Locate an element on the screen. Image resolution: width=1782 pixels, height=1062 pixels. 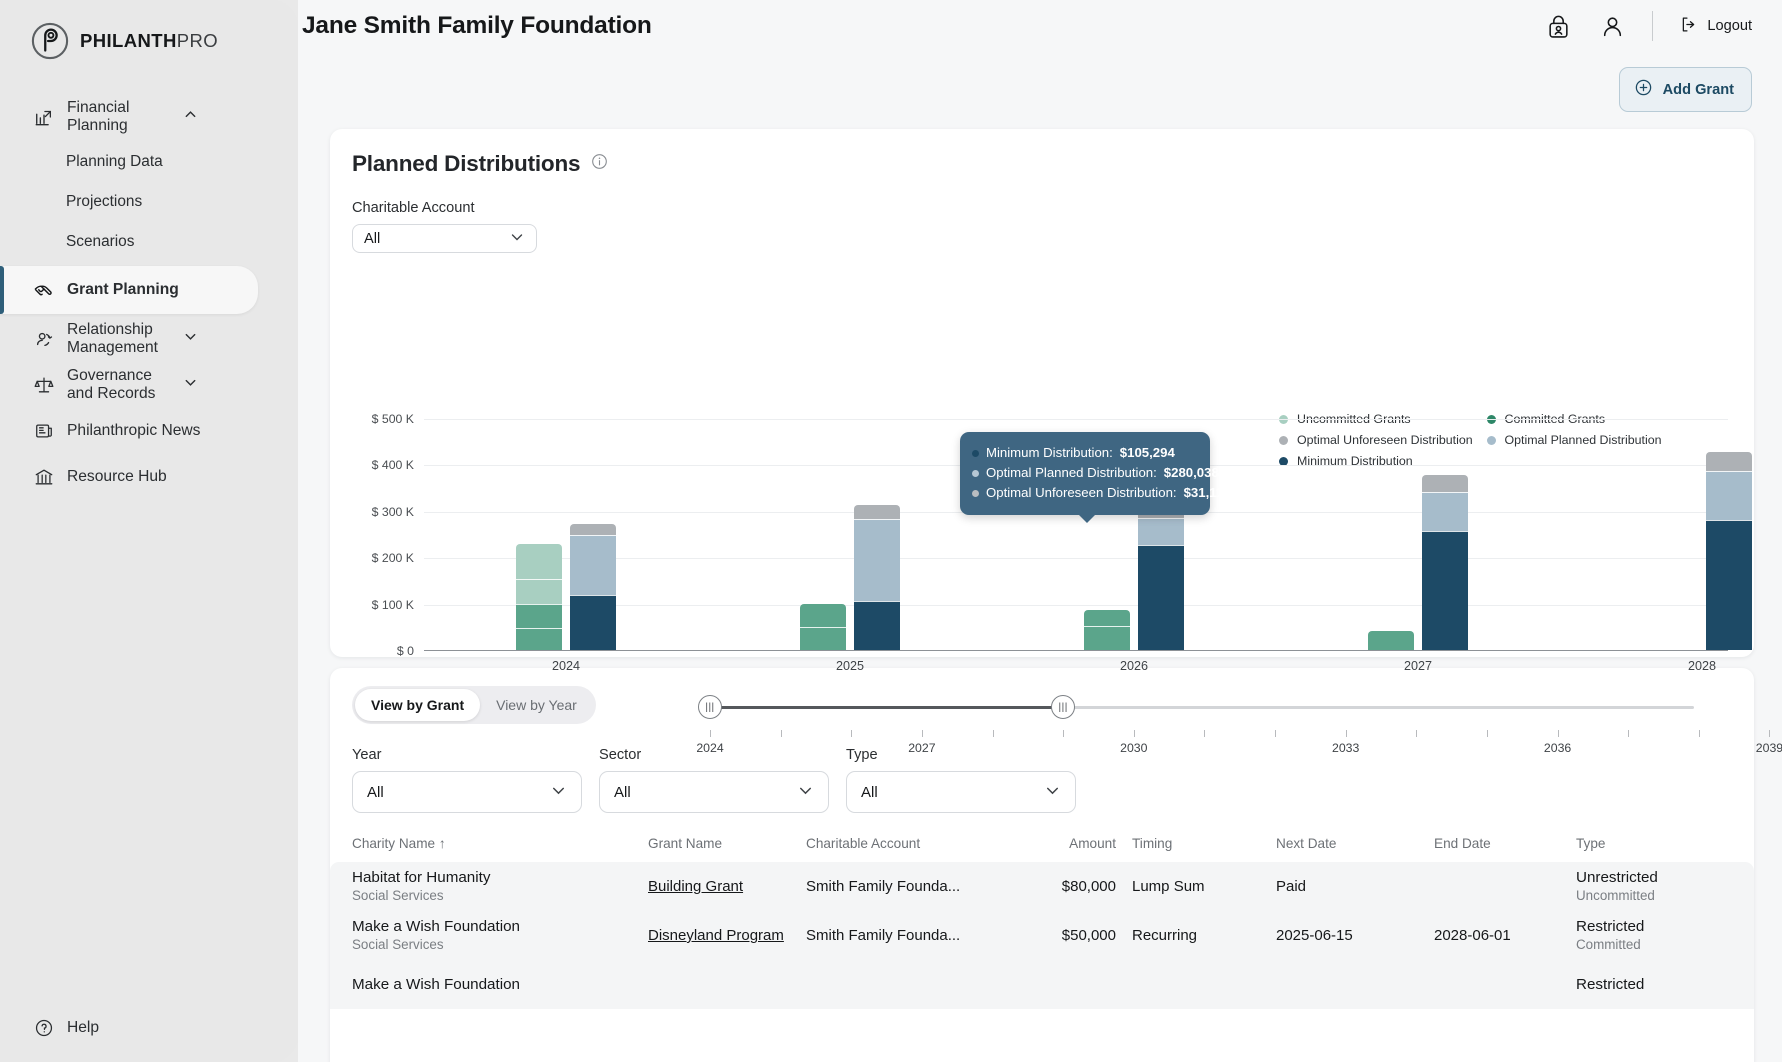
filter-year-select: All is located at coordinates (467, 792).